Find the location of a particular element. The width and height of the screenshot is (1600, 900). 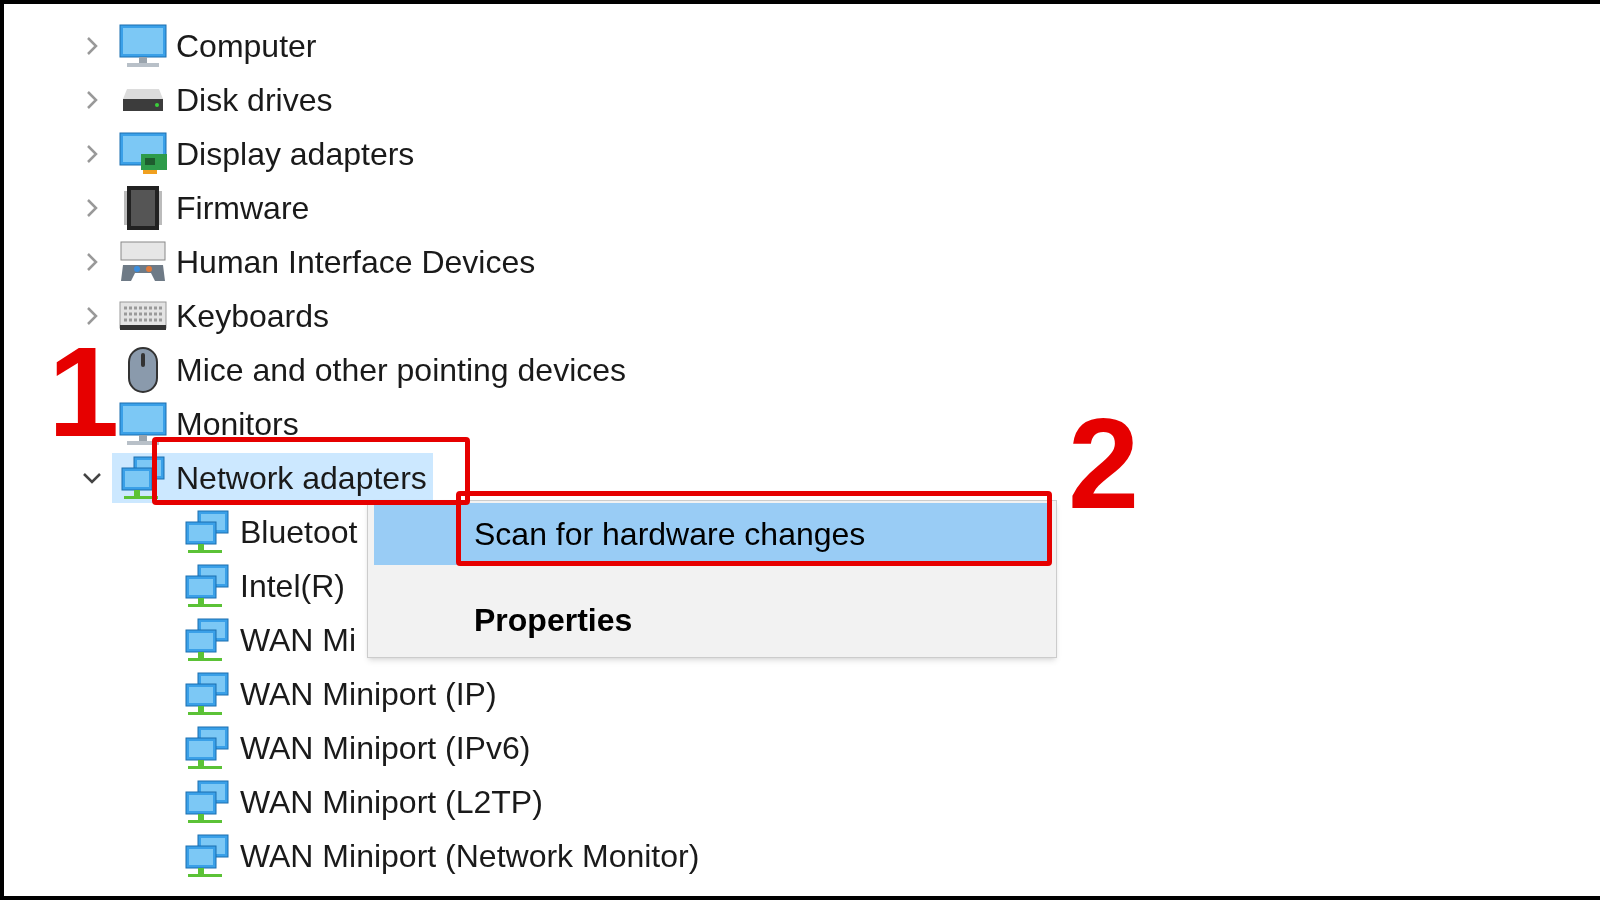

tree-item-label: Mice and other pointing devices is located at coordinates (401, 370).